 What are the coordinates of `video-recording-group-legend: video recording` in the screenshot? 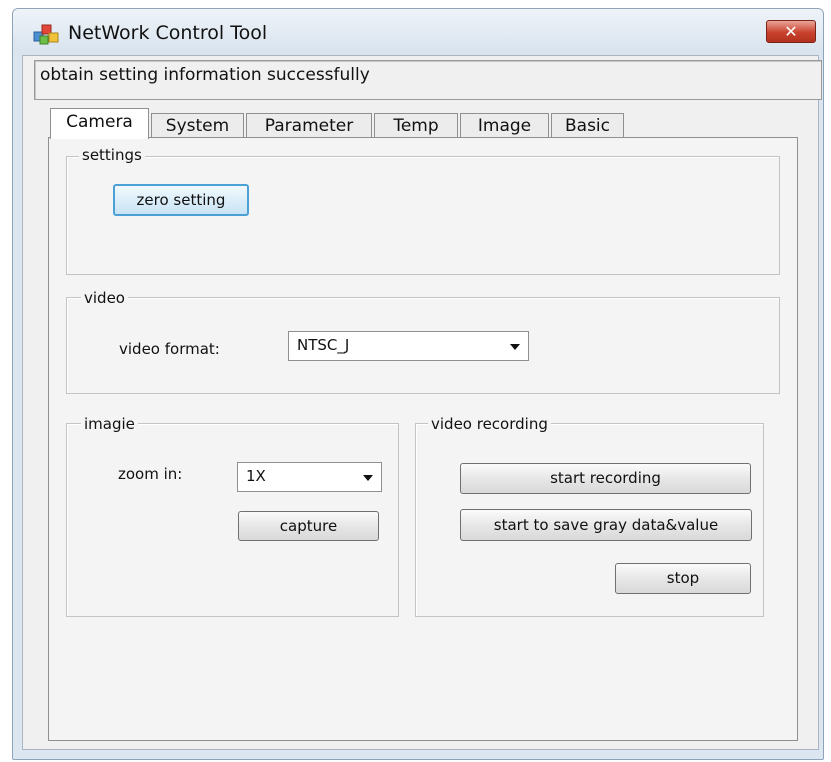 It's located at (489, 424).